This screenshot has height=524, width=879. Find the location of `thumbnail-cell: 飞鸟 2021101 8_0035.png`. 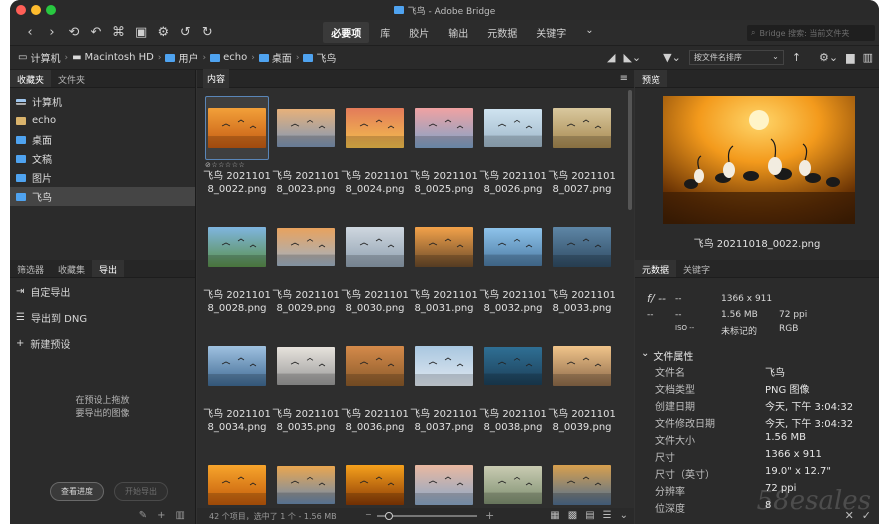

thumbnail-cell: 飞鸟 2021101 8_0035.png is located at coordinates (306, 384).